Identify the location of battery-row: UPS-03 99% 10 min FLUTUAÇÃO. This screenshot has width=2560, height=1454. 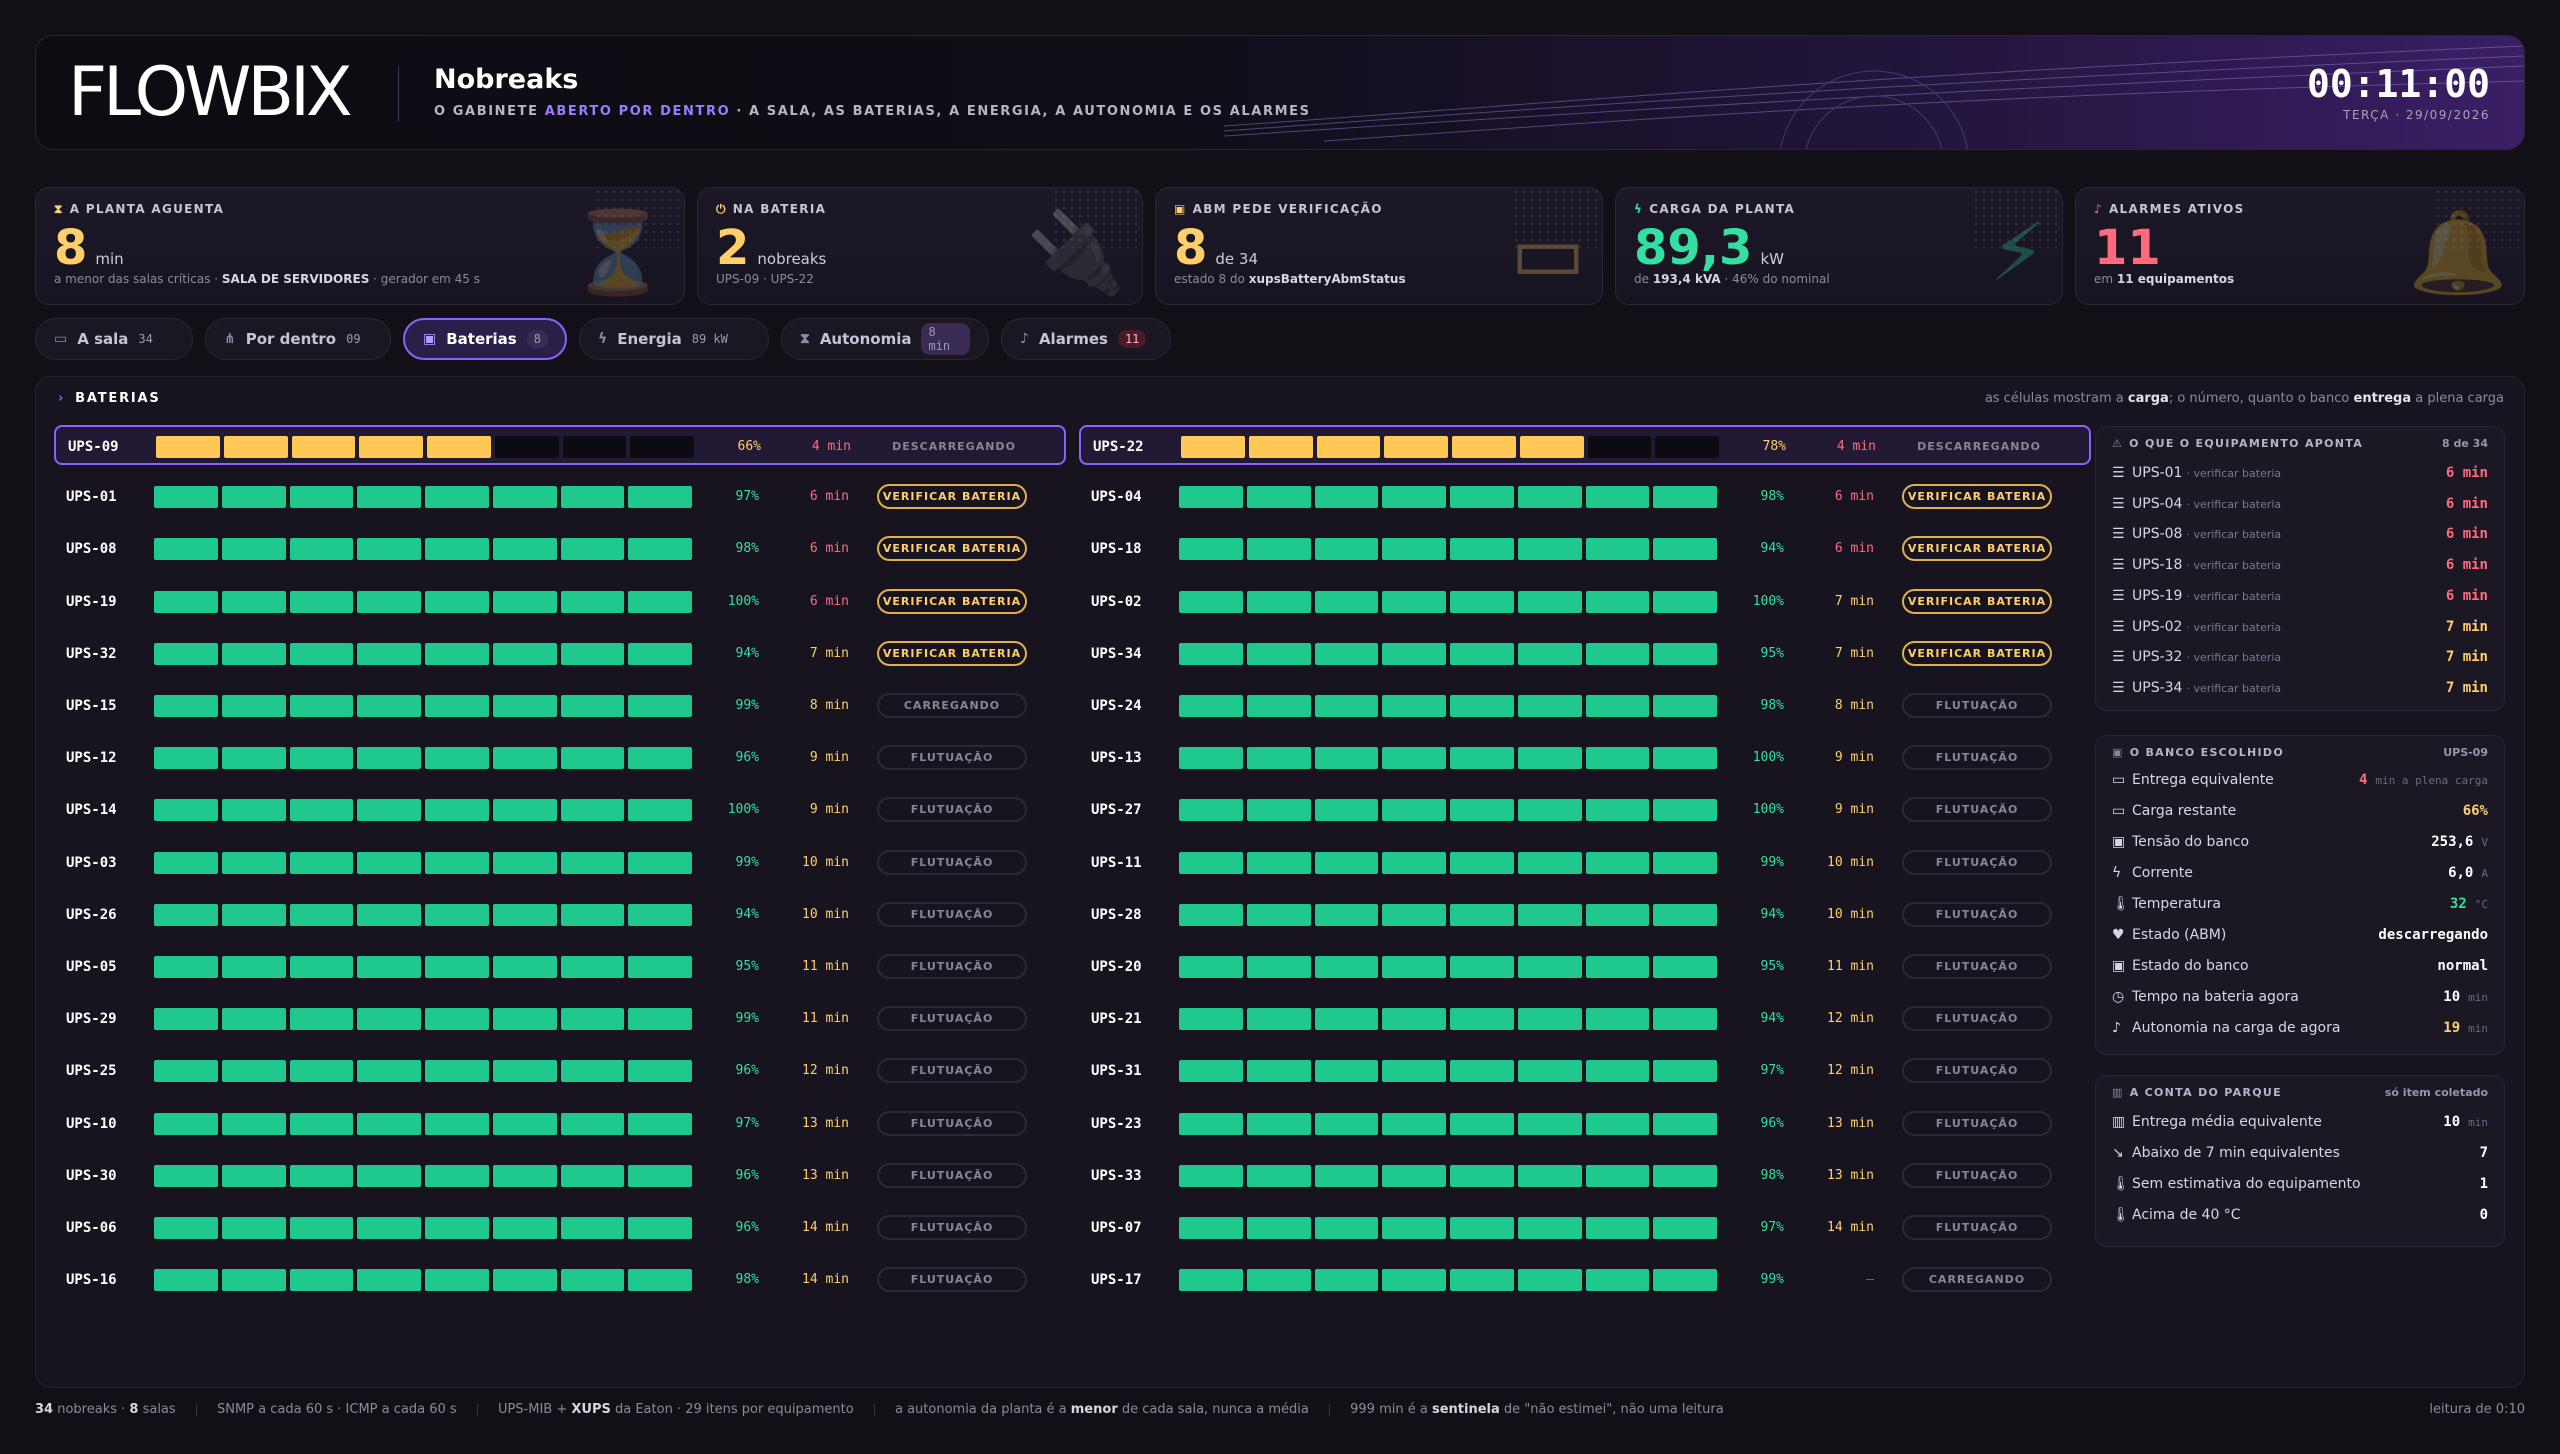
(554, 863).